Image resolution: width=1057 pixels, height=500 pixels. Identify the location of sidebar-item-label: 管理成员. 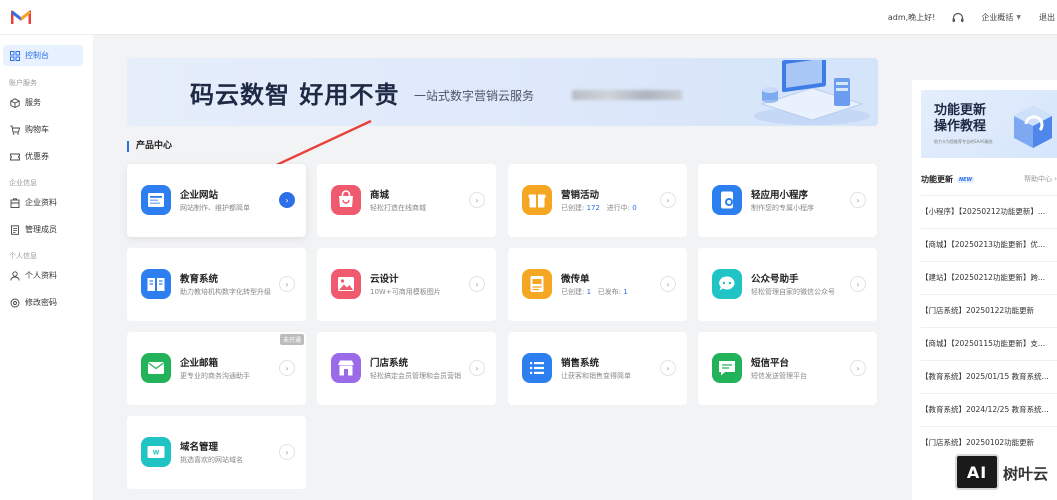
(41, 229).